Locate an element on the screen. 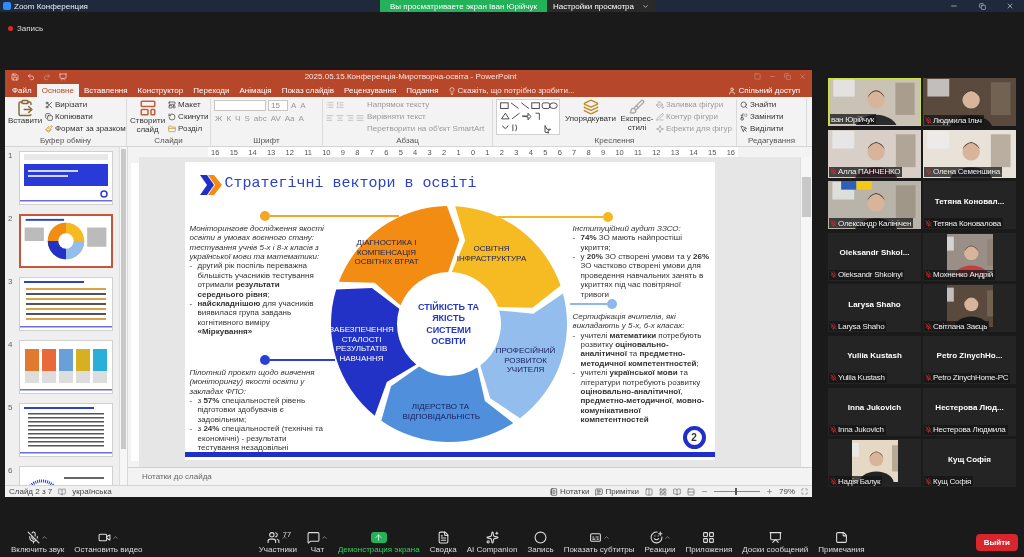 This screenshot has width=1024, height=557. share-button: Спільний доступ is located at coordinates (764, 90).